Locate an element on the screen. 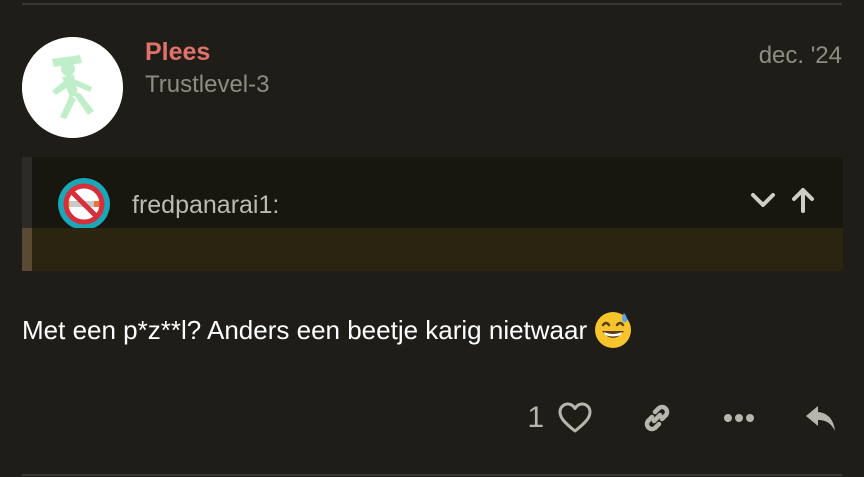 The image size is (864, 477). reply-icon is located at coordinates (820, 418).